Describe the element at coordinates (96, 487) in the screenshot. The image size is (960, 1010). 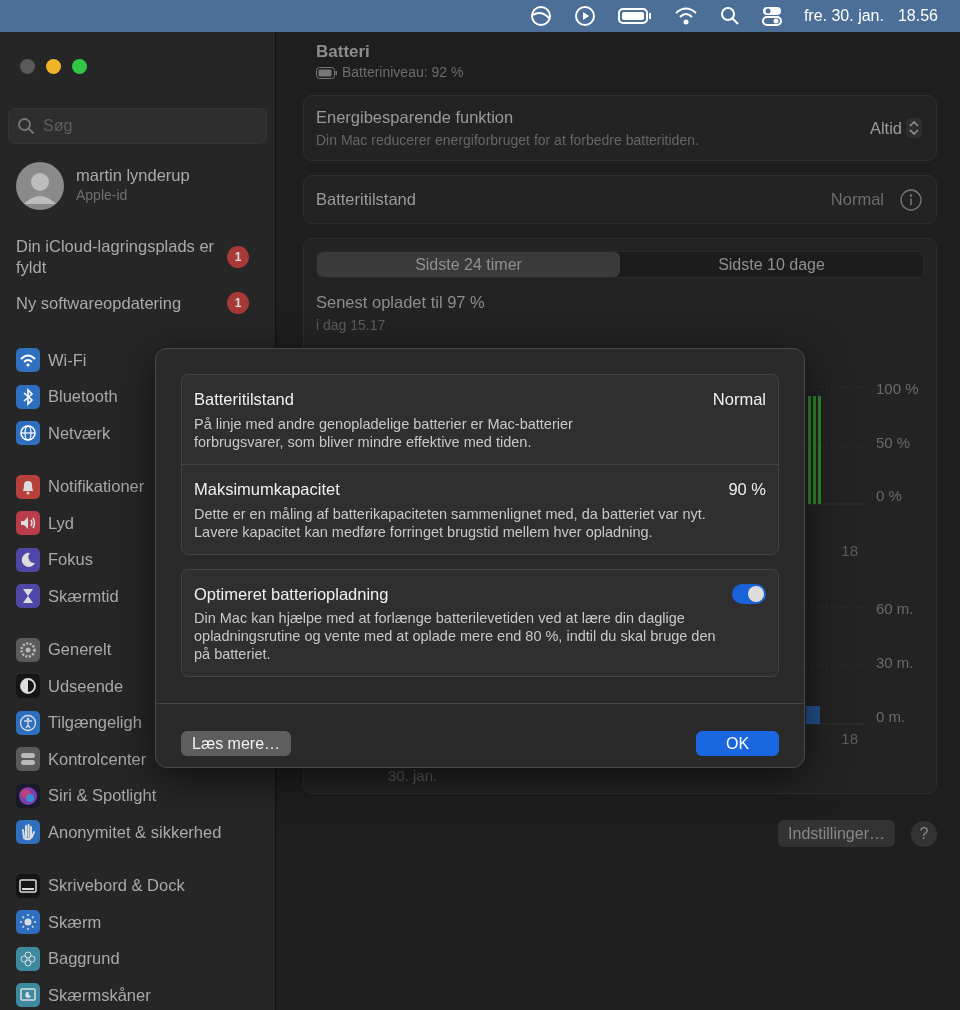
I see `sidebar-item: Notifikationer` at that location.